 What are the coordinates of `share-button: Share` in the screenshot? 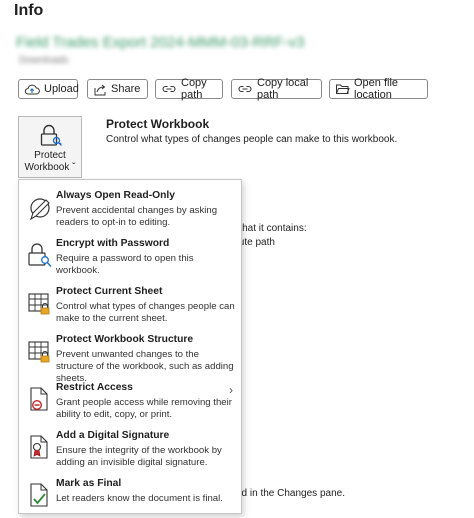 It's located at (117, 89).